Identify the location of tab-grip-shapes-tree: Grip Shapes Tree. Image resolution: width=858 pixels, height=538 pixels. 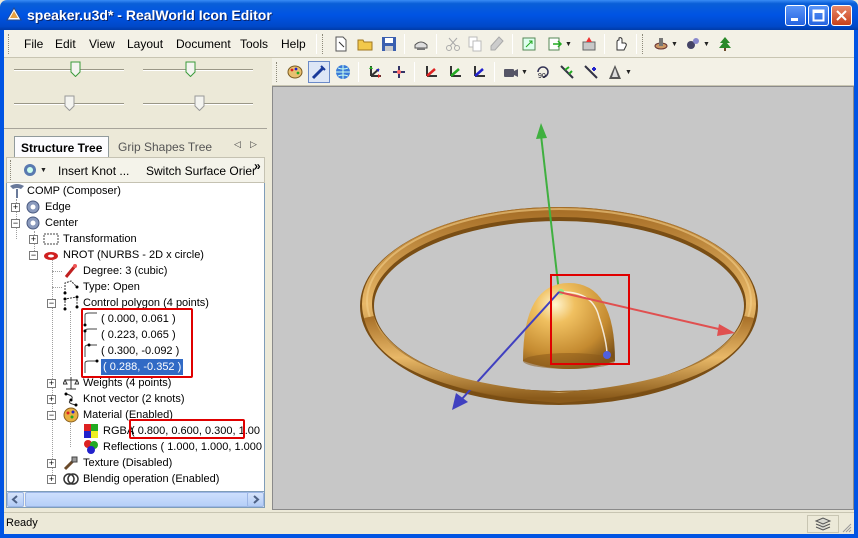
(165, 146).